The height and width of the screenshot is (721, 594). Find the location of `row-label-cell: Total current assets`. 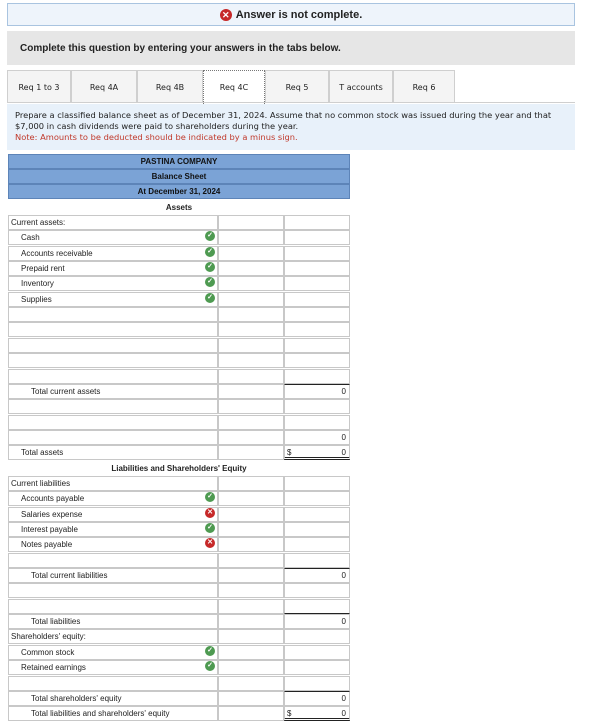

row-label-cell: Total current assets is located at coordinates (113, 391).